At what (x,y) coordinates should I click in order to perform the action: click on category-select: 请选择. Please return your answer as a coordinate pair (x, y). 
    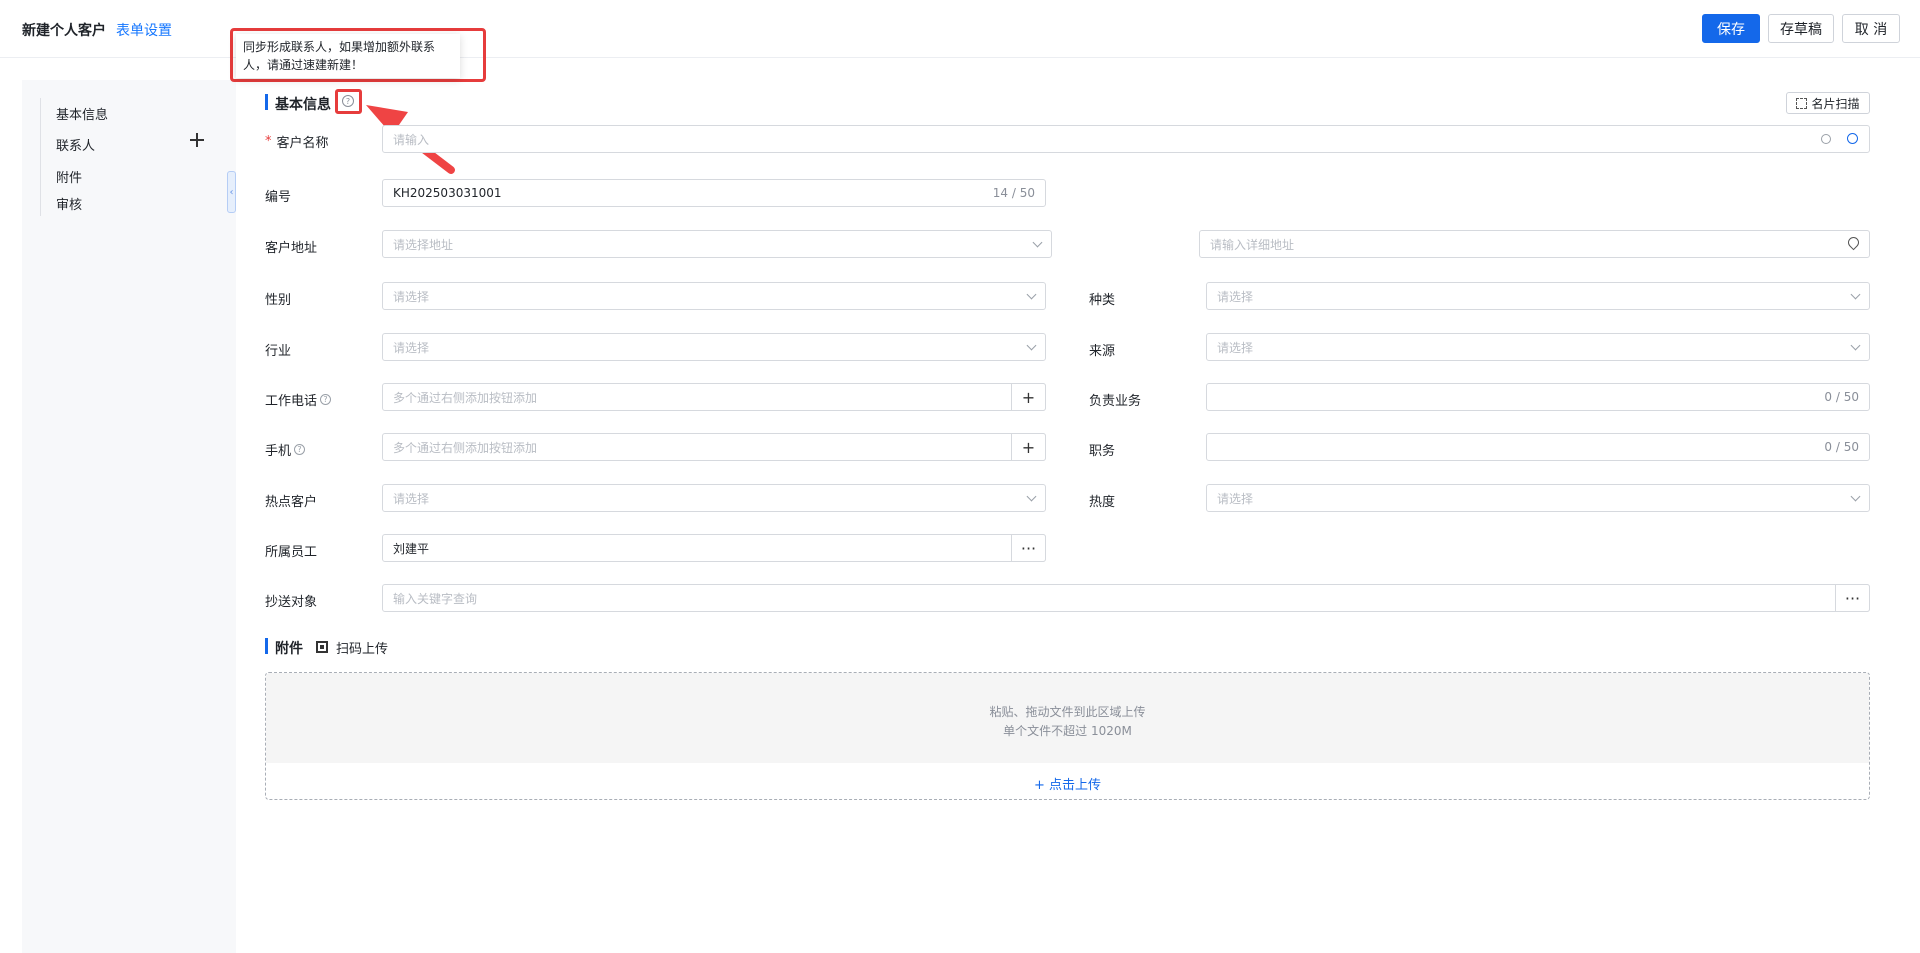
    Looking at the image, I should click on (1538, 296).